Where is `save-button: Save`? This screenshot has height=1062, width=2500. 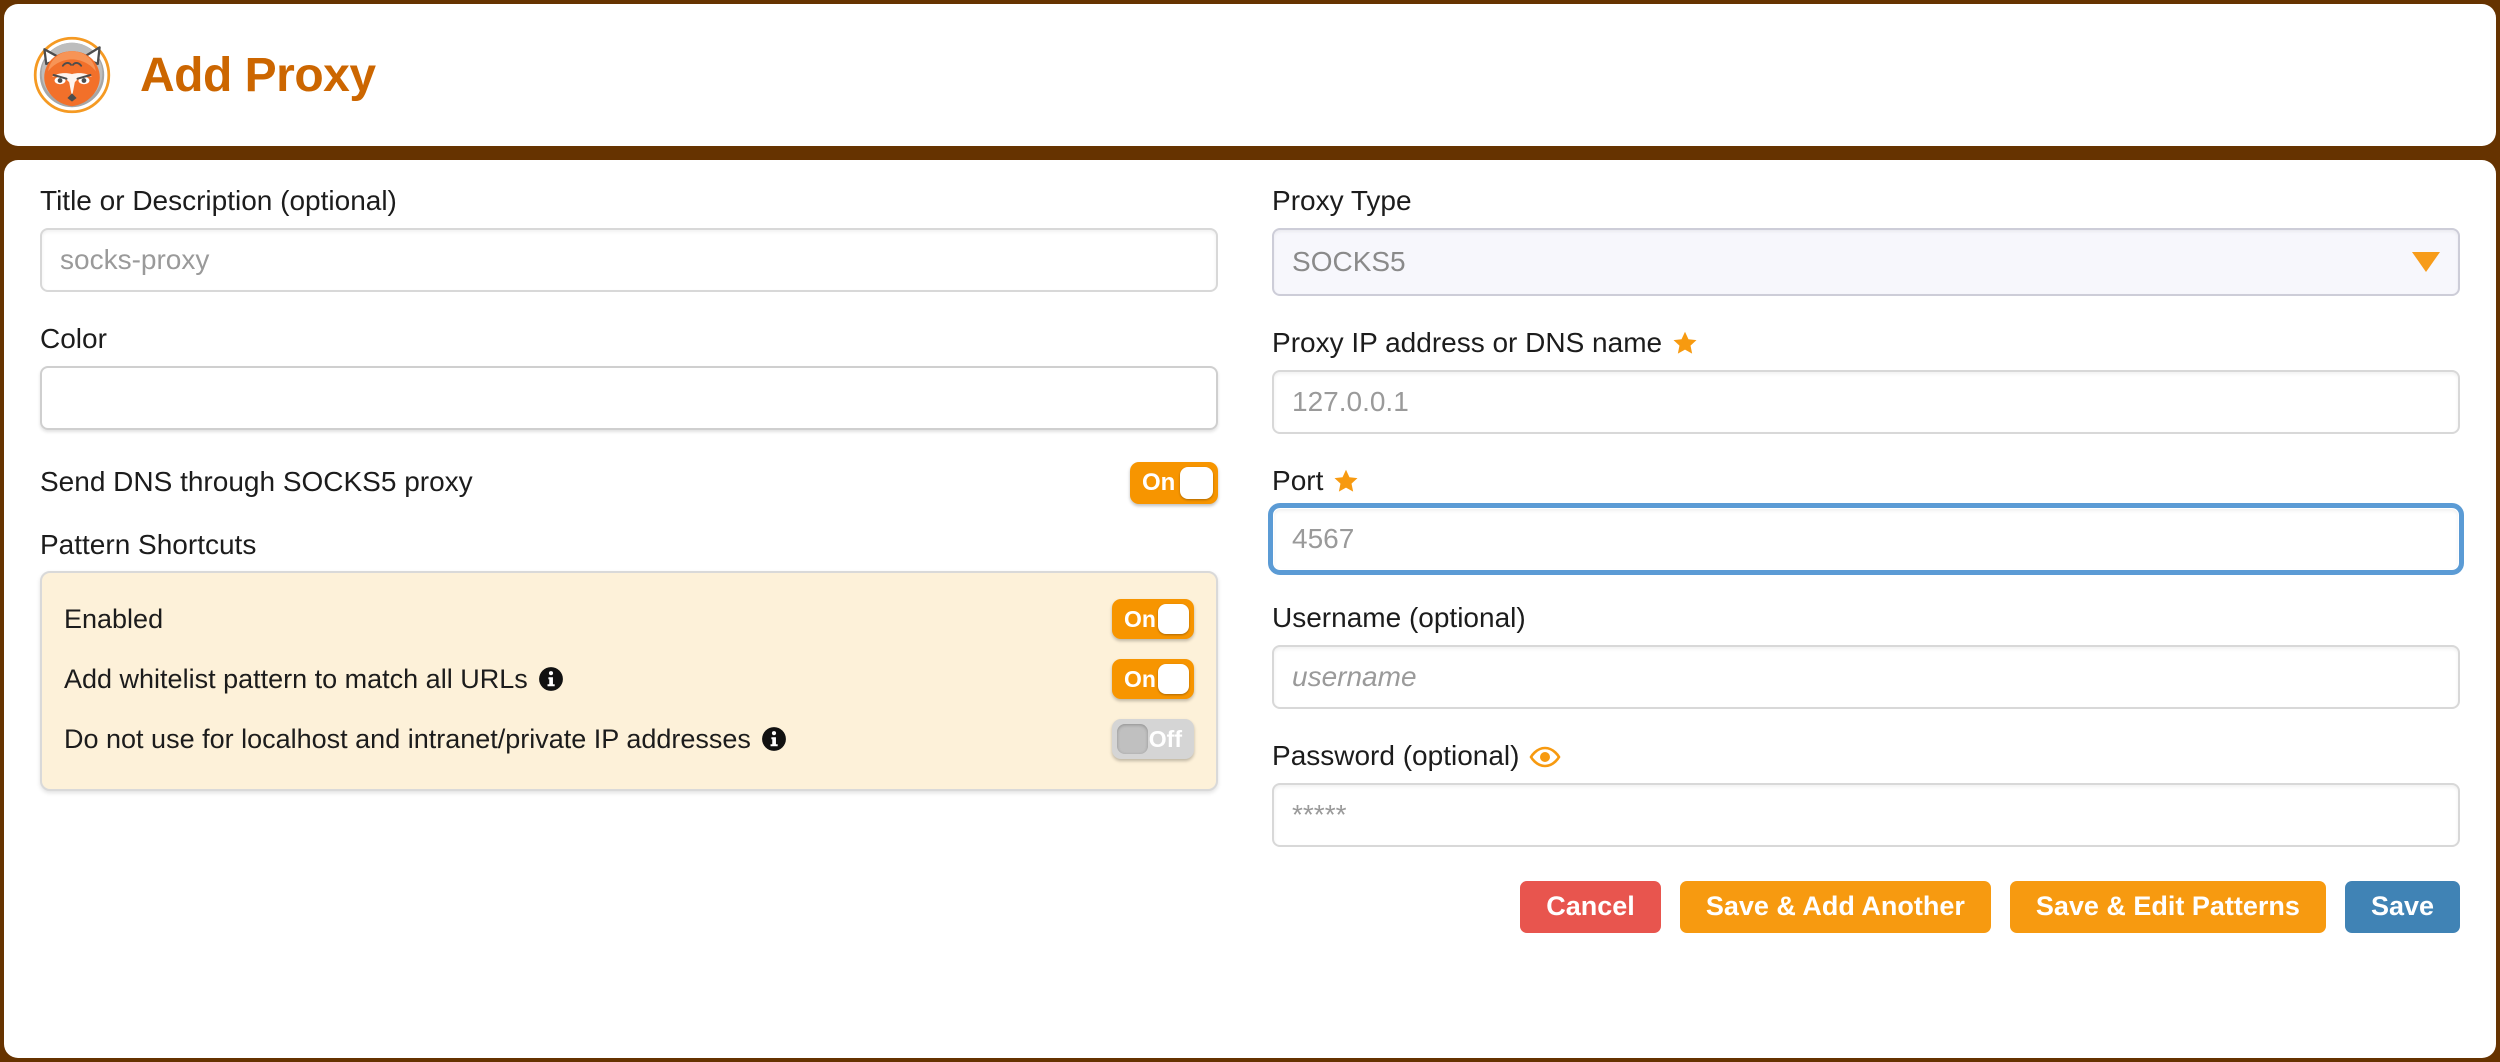 save-button: Save is located at coordinates (2402, 906).